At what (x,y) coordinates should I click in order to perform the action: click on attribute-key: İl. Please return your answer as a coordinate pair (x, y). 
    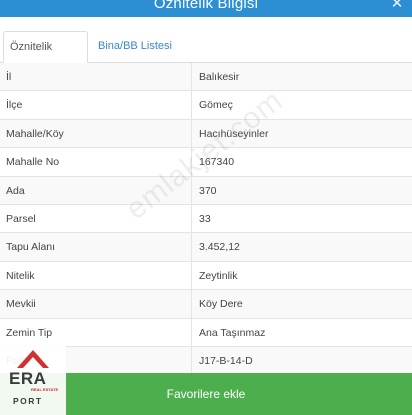
    Looking at the image, I should click on (9, 77).